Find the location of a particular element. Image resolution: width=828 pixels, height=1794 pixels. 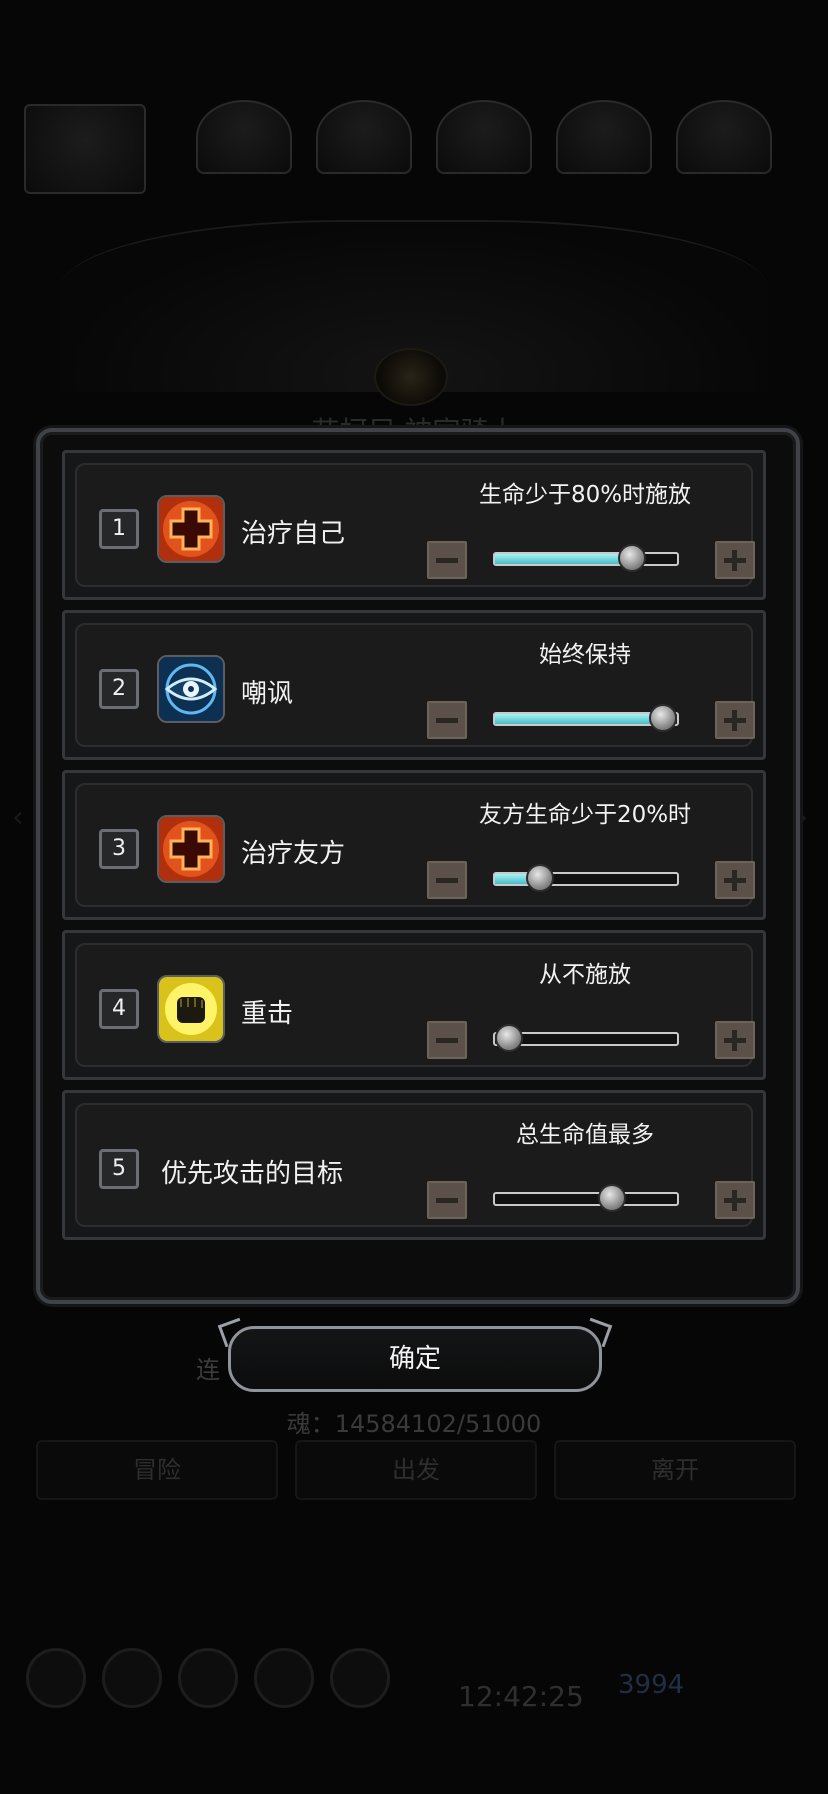

left-arrow-icon: ‹ is located at coordinates (18, 817).